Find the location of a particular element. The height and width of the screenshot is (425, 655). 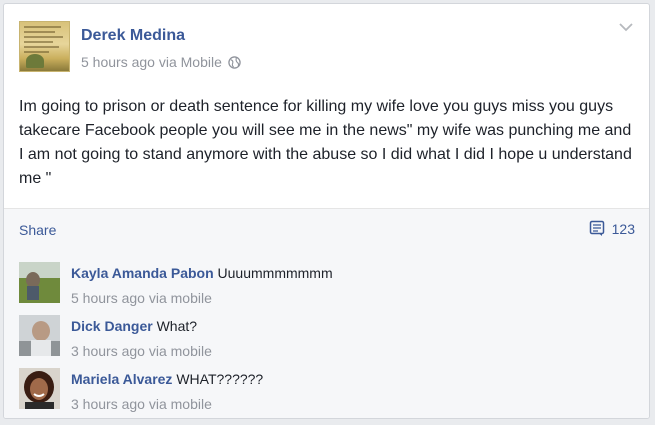

commenter-name: Kayla Amanda Pabon is located at coordinates (142, 273).